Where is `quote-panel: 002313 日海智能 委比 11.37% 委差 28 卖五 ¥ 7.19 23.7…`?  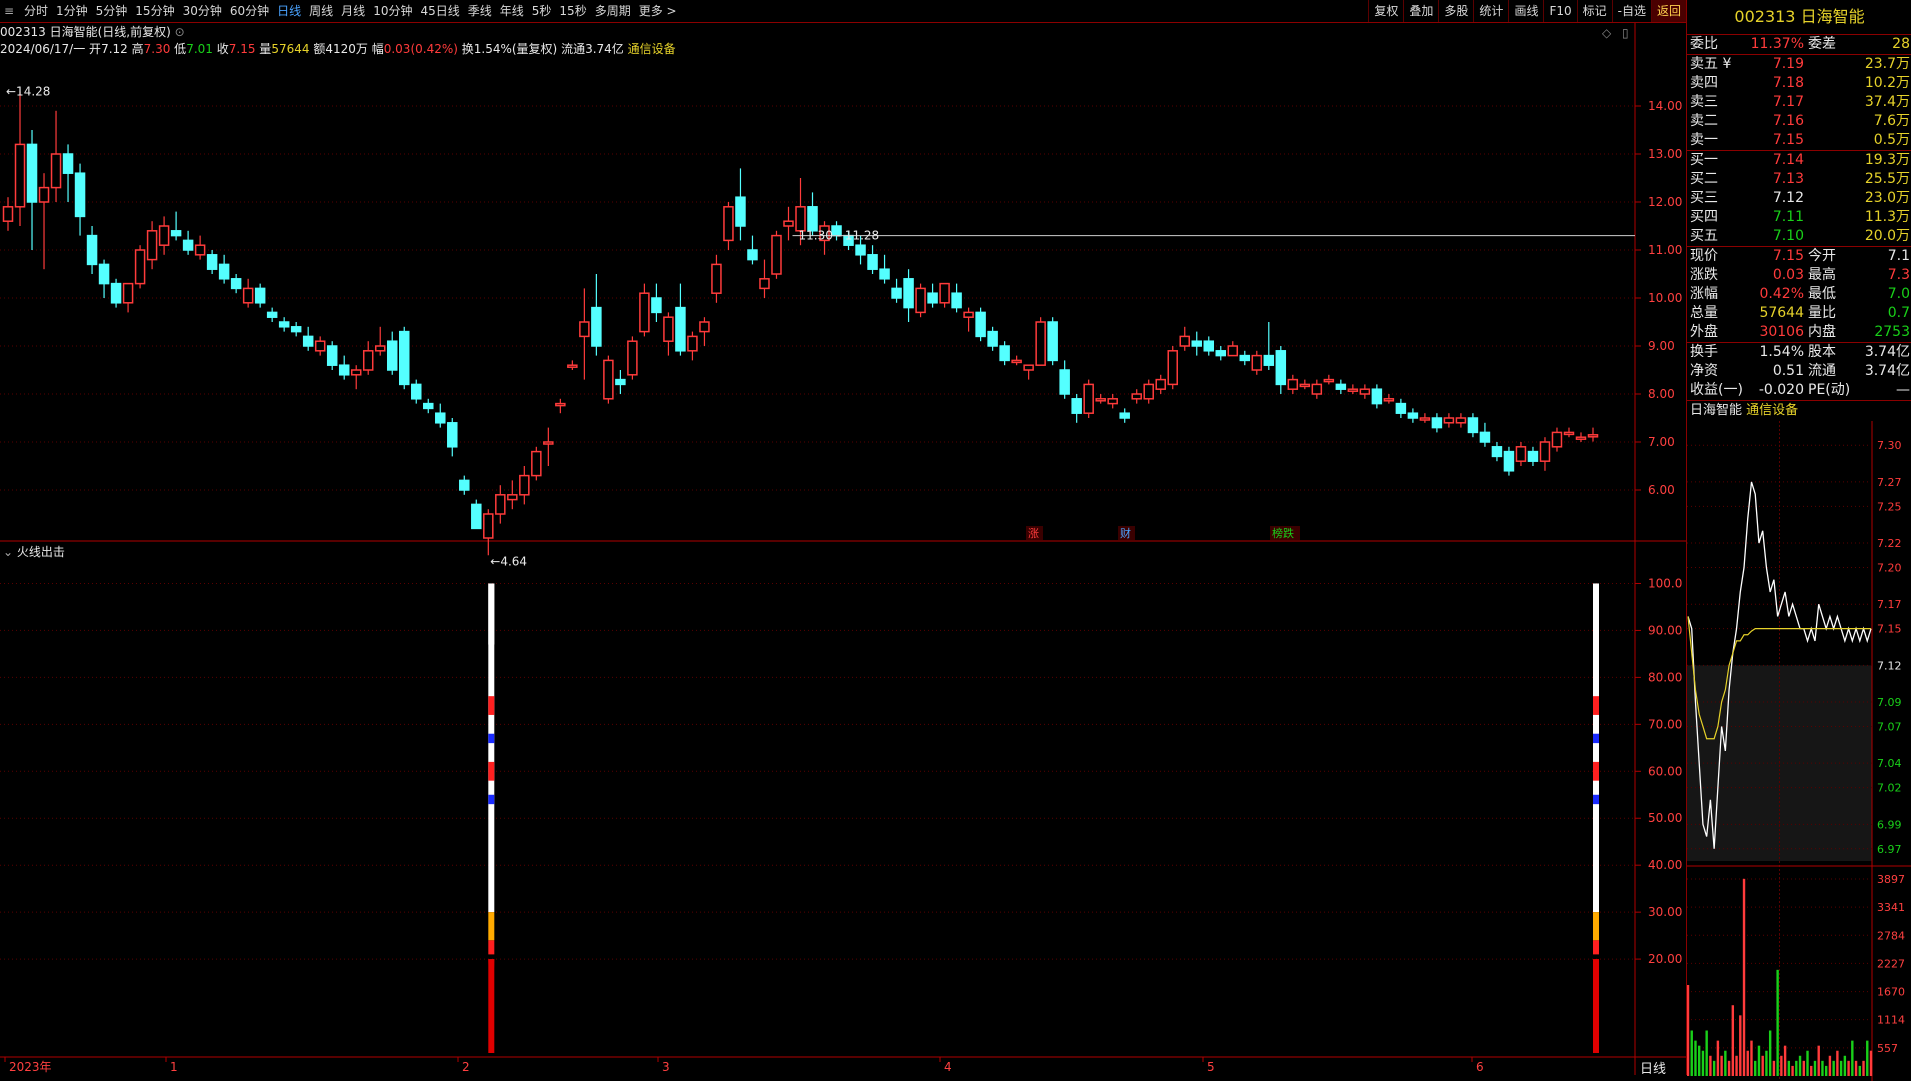
quote-panel: 002313 日海智能 委比 11.37% 委差 28 卖五 ¥ 7.19 23.7… is located at coordinates (1798, 540).